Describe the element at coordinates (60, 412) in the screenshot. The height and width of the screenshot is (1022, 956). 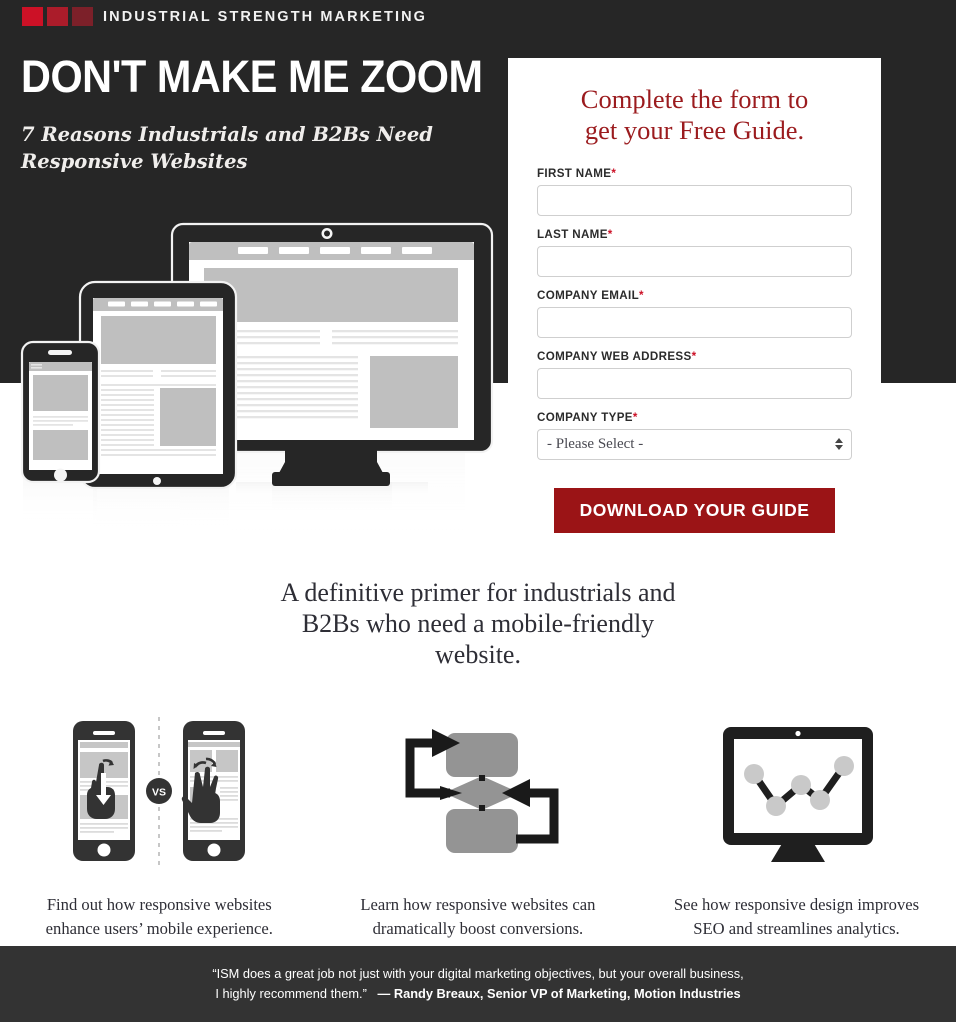
I see `smartphone-device` at that location.